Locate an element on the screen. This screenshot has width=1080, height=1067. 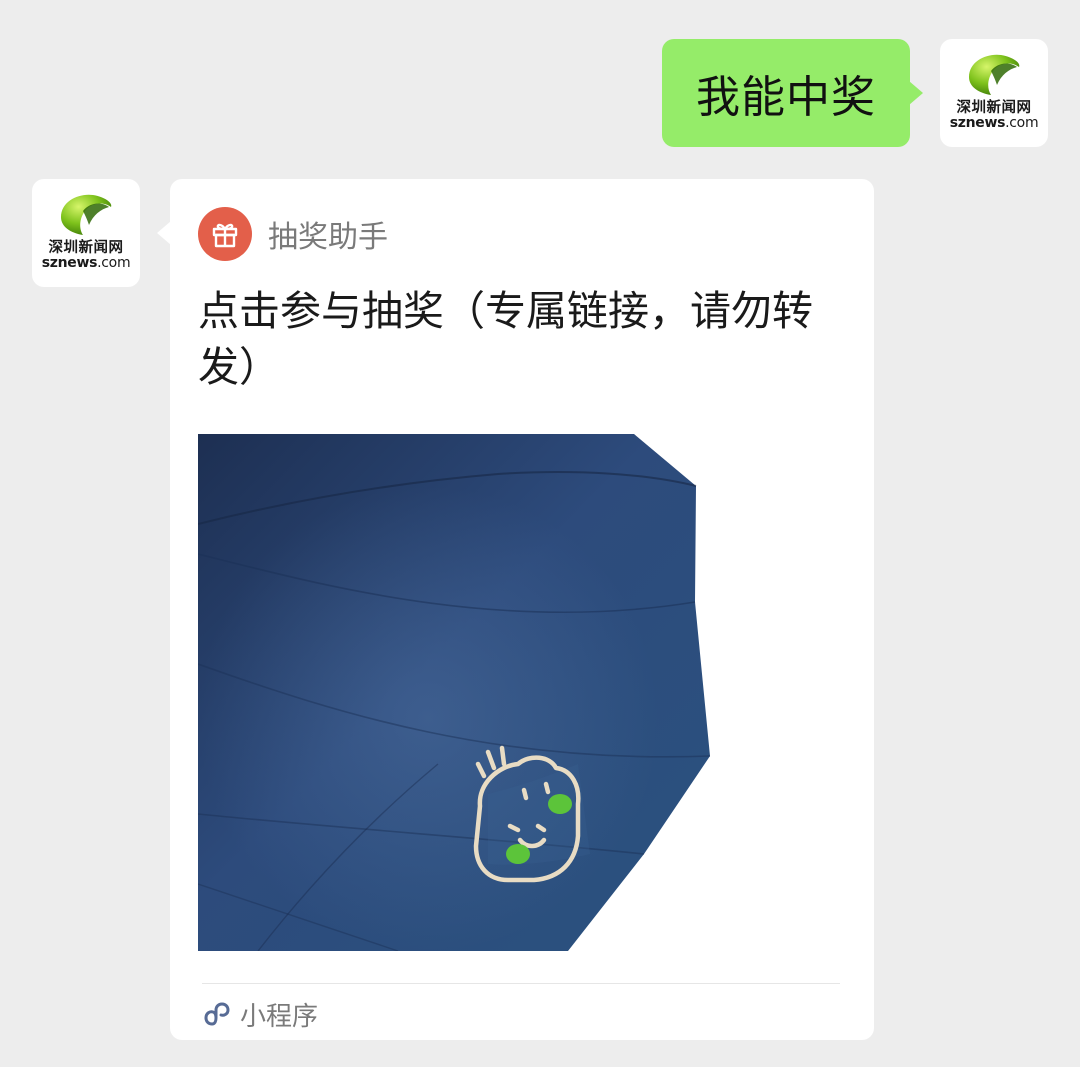
card-title: 点击参与抽奖（专属链接，请勿转发） is located at coordinates (505, 339).